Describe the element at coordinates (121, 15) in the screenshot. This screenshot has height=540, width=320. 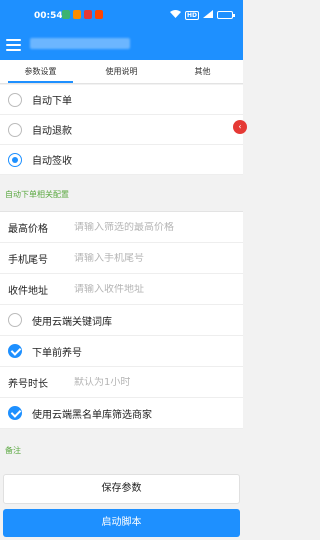
I see `status-bar: 00:54 HD` at that location.